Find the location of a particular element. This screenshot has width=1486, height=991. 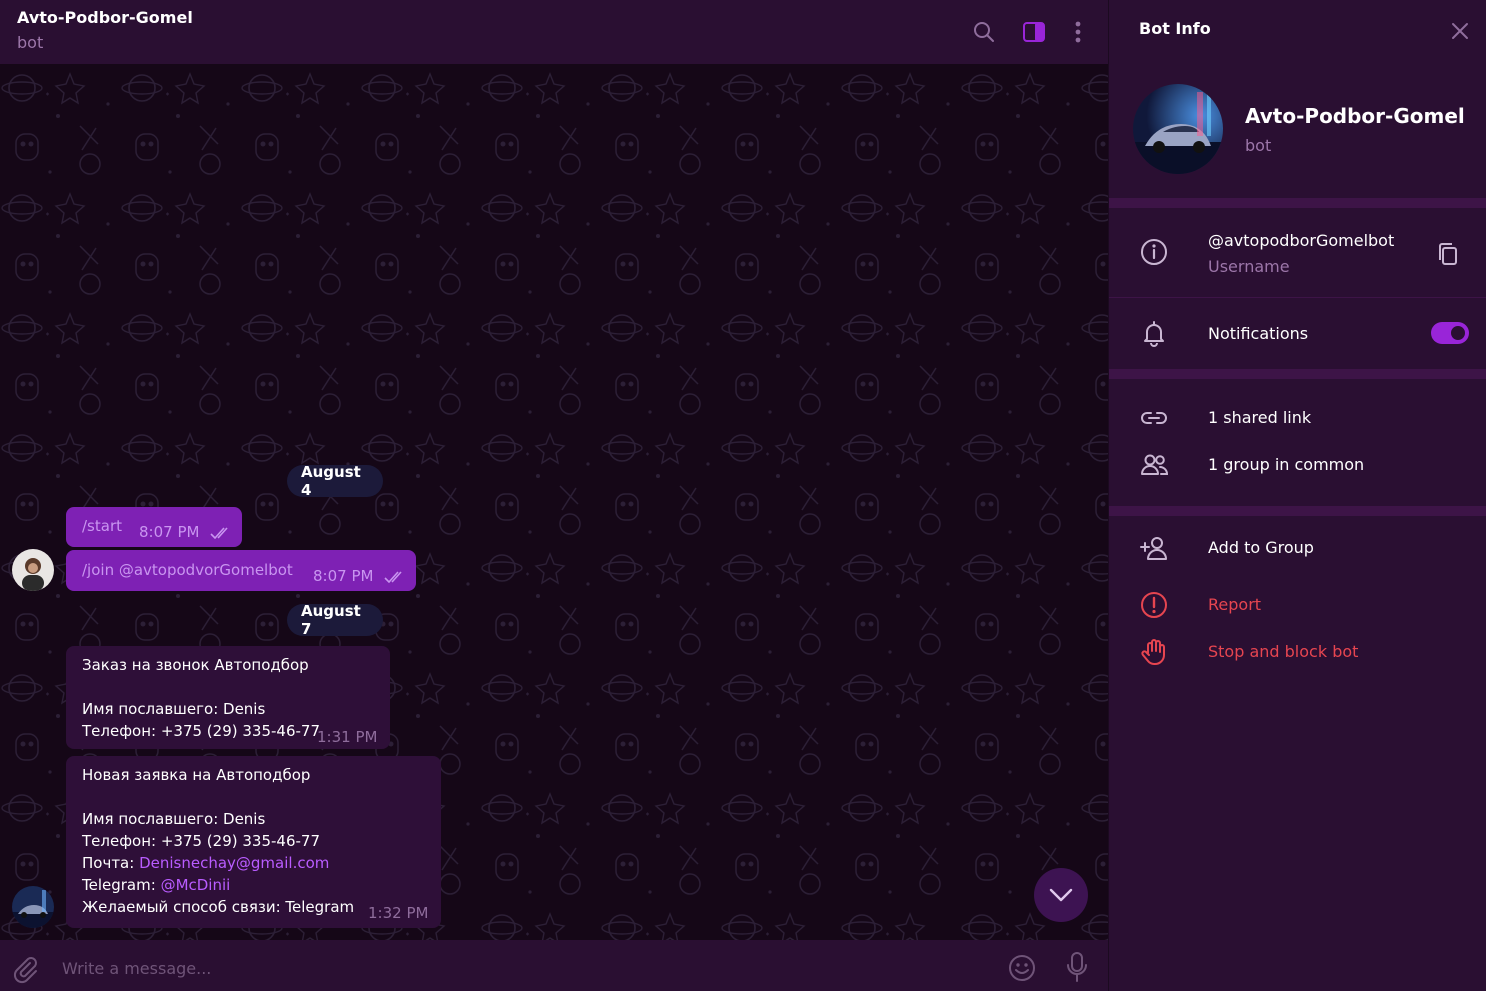

hand-stop-icon is located at coordinates (1154, 652).